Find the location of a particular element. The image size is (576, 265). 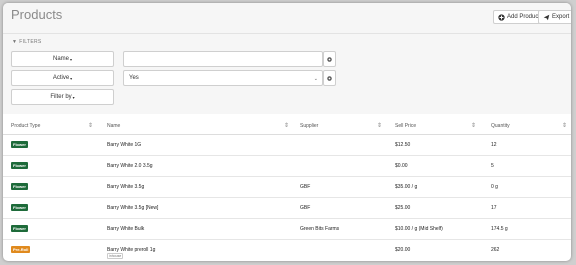

send-icon is located at coordinates (546, 17).